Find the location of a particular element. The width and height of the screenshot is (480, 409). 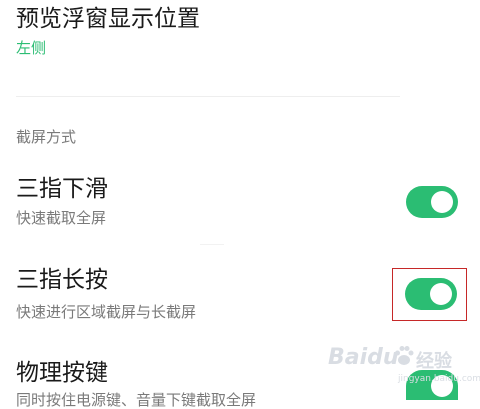

three-finger-long-press-toggle is located at coordinates (431, 294).